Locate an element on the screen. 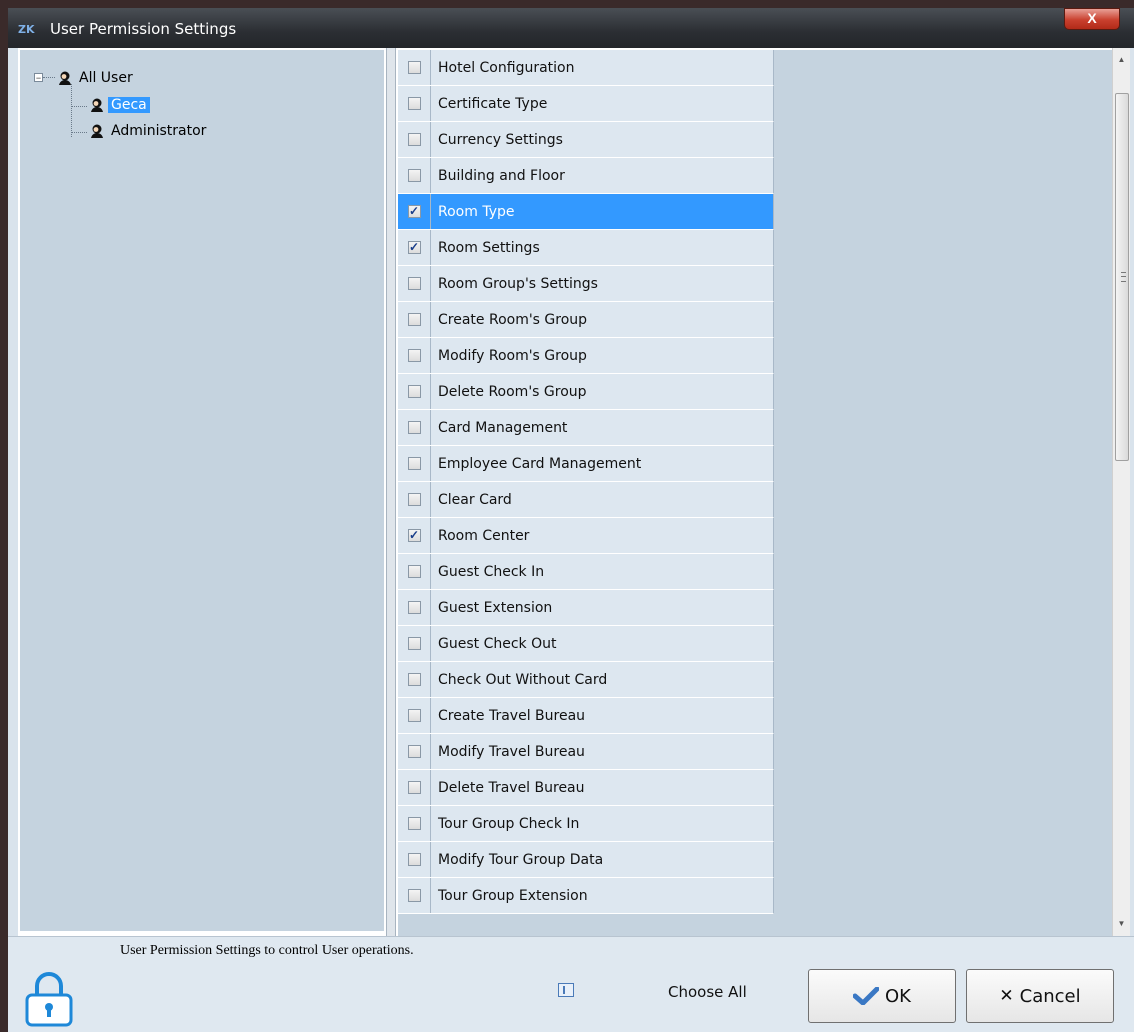 The image size is (1134, 1032). permission-label: Building and Floor is located at coordinates (501, 175).